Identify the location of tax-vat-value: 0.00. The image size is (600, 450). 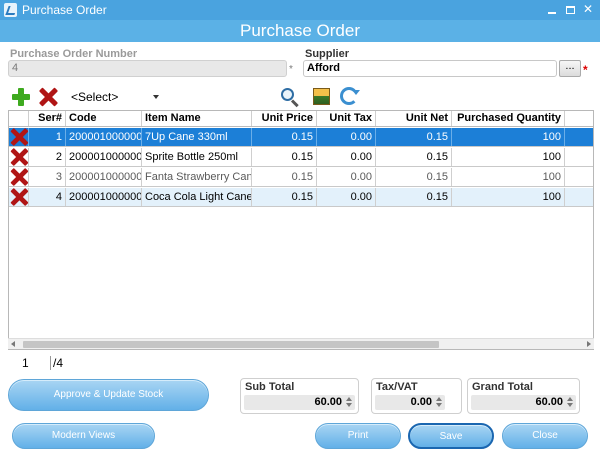
(421, 402).